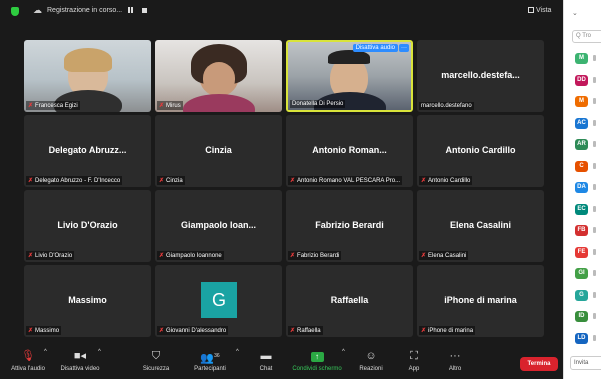 The height and width of the screenshot is (379, 601). Describe the element at coordinates (266, 369) in the screenshot. I see `chat-label: Chat` at that location.